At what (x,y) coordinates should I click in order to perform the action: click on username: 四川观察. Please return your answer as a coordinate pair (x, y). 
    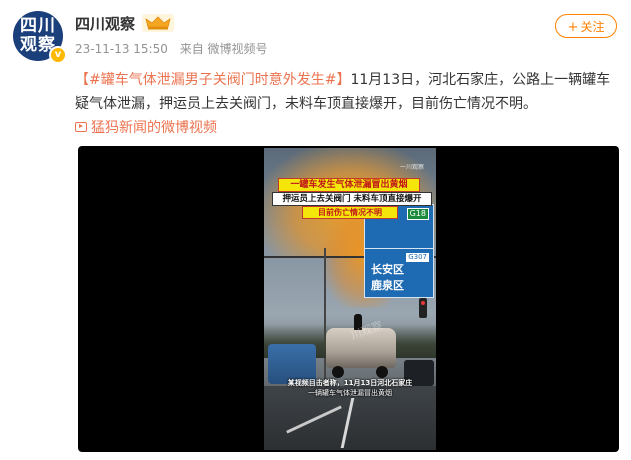
    Looking at the image, I should click on (105, 23).